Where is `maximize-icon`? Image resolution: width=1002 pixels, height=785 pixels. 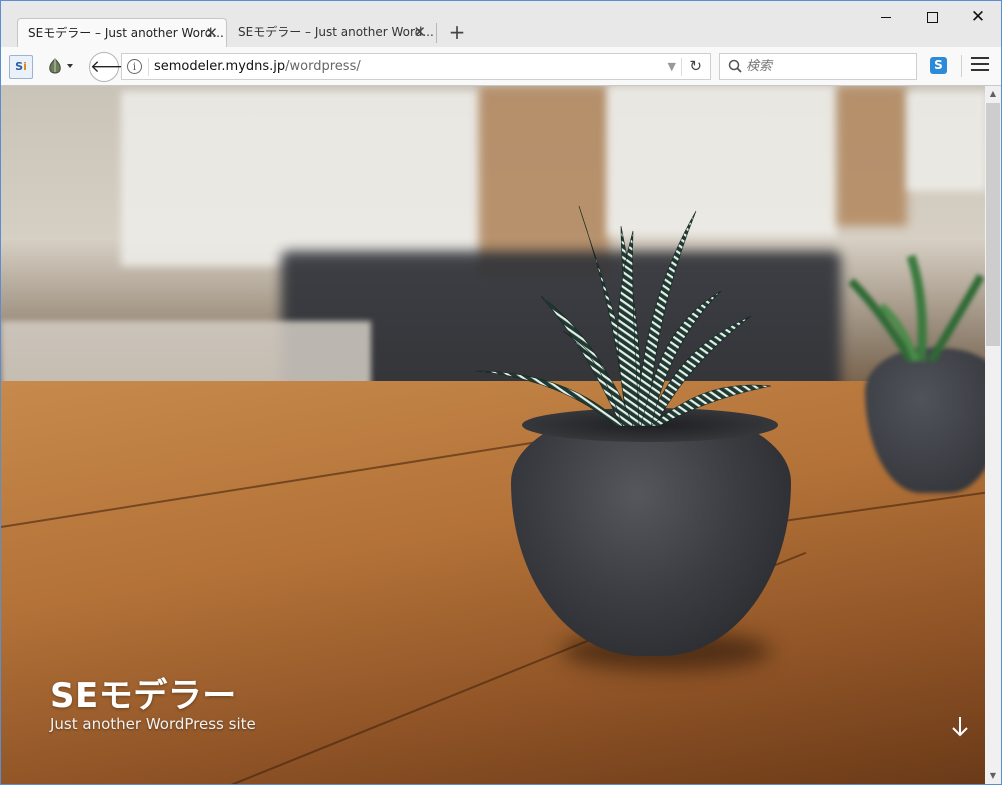 maximize-icon is located at coordinates (932, 17).